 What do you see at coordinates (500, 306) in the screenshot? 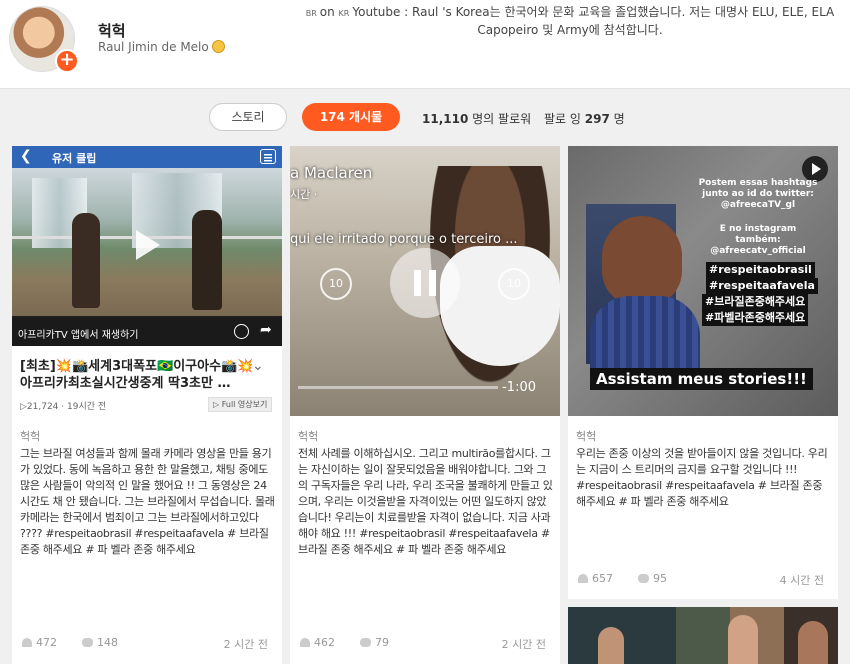
I see `face-mask` at bounding box center [500, 306].